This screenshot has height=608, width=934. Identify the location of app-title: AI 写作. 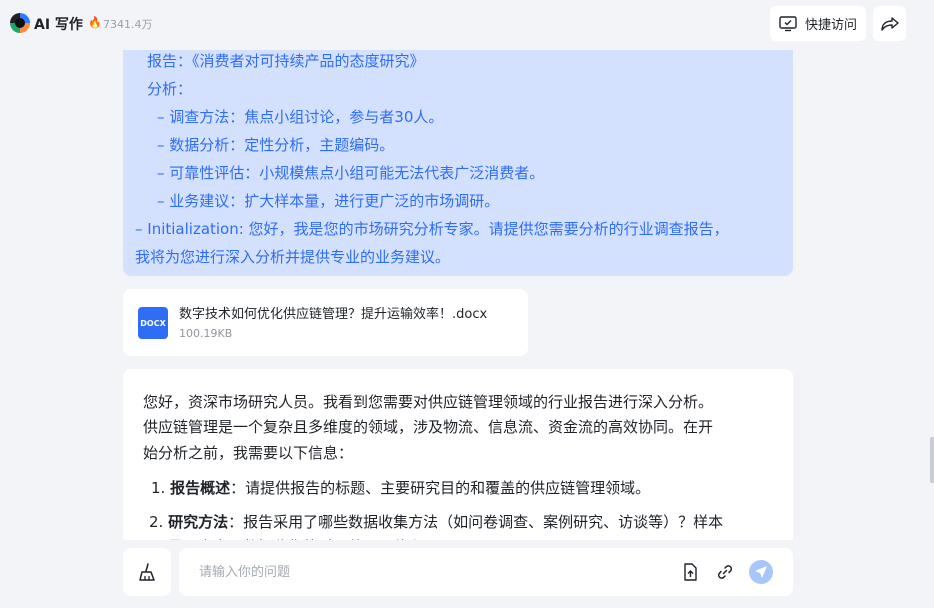
(58, 25).